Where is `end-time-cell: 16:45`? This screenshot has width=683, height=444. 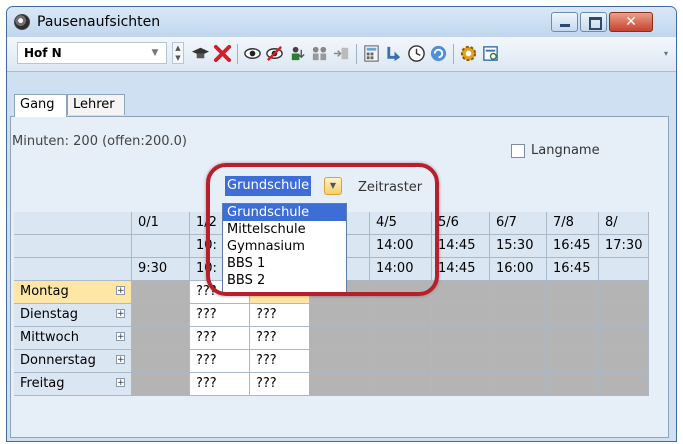 end-time-cell: 16:45 is located at coordinates (573, 269).